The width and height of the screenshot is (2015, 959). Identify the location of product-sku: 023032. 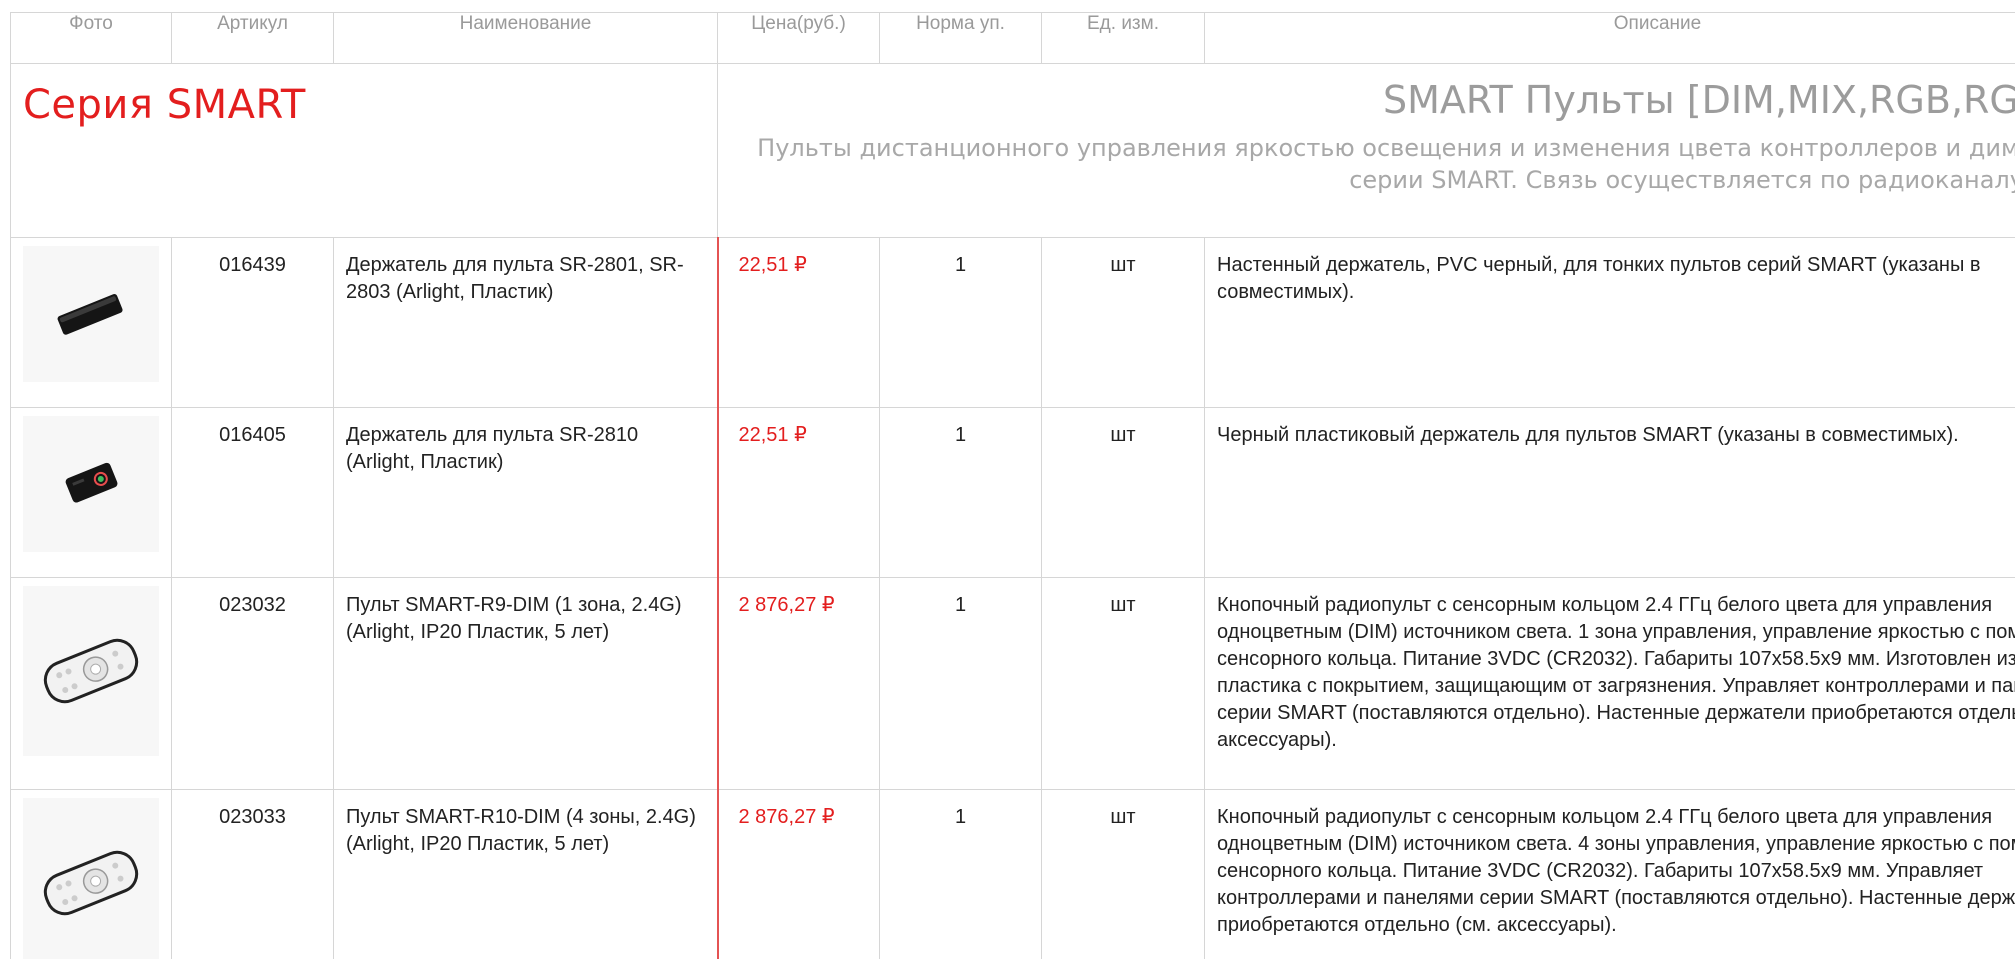
(252, 683).